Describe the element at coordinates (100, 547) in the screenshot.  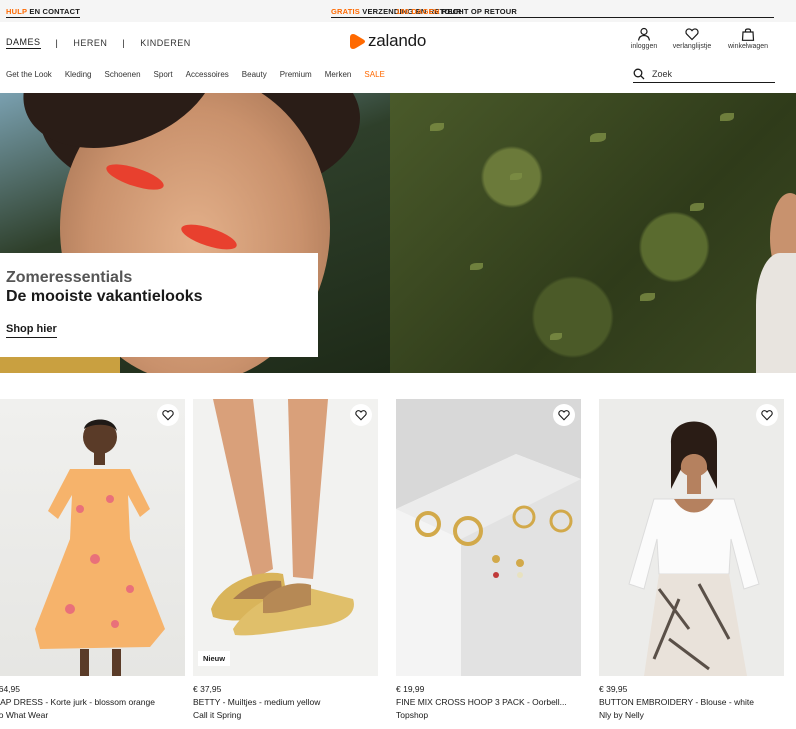
I see `dress-model-image` at that location.